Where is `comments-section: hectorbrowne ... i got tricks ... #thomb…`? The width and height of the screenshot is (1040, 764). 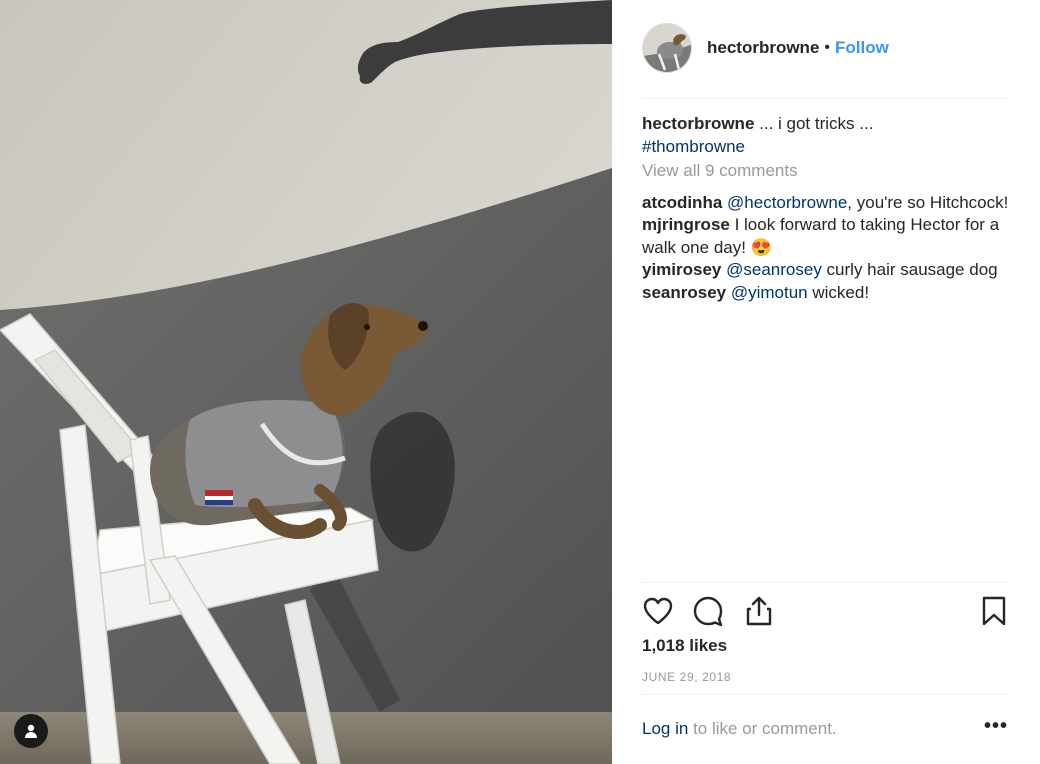
comments-section: hectorbrowne ... i got tricks ... #thomb… is located at coordinates (832, 208).